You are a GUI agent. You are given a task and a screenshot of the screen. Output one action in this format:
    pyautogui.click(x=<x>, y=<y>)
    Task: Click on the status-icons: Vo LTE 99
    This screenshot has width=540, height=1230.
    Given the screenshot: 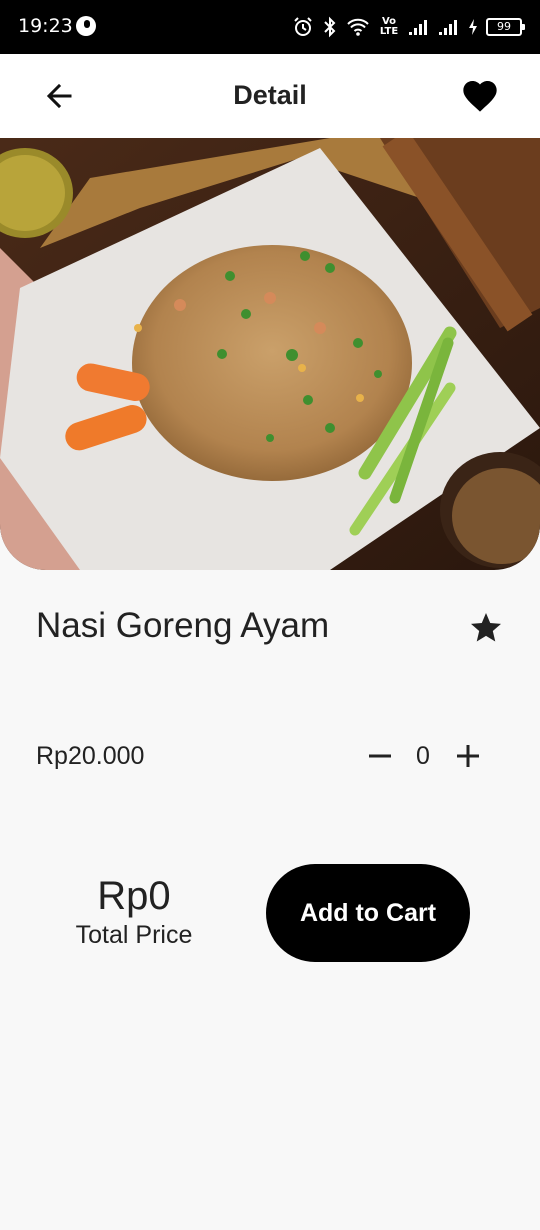 What is the action you would take?
    pyautogui.click(x=408, y=27)
    